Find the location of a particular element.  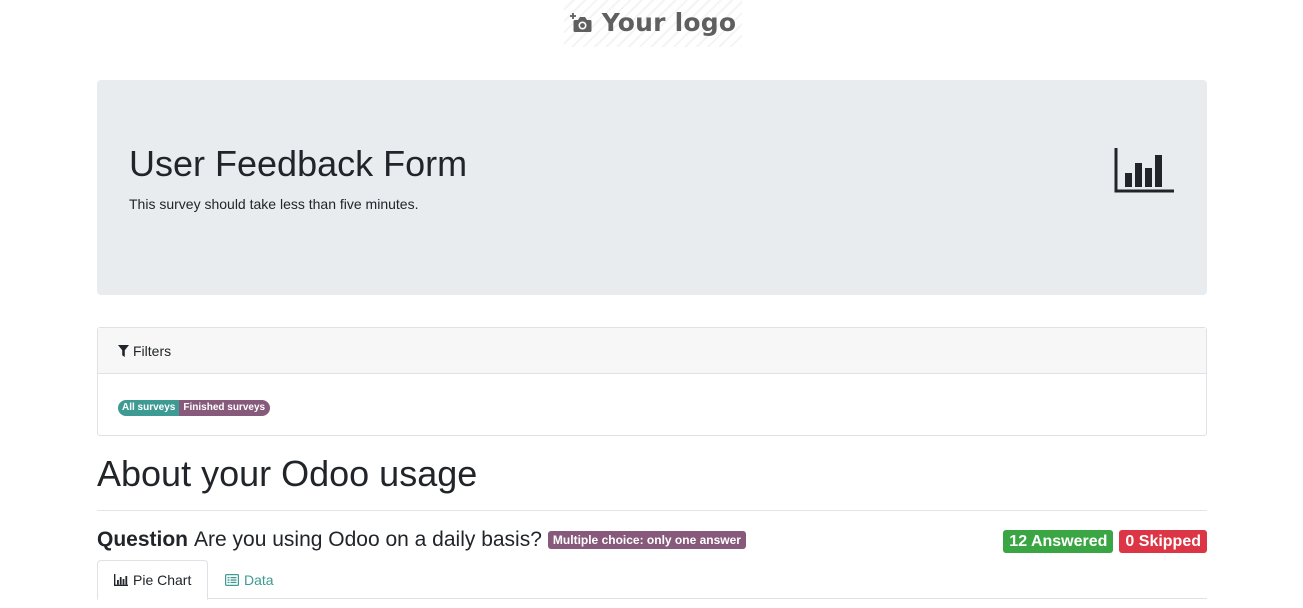

question-stats: 12 Answered 0 Skipped is located at coordinates (1105, 541).